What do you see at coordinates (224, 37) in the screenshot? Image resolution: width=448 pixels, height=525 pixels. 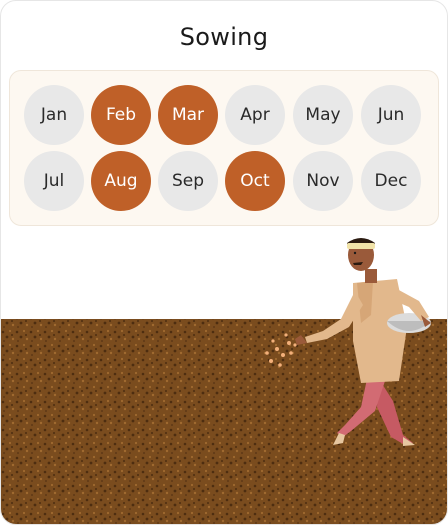 I see `page-title: Sowing` at bounding box center [224, 37].